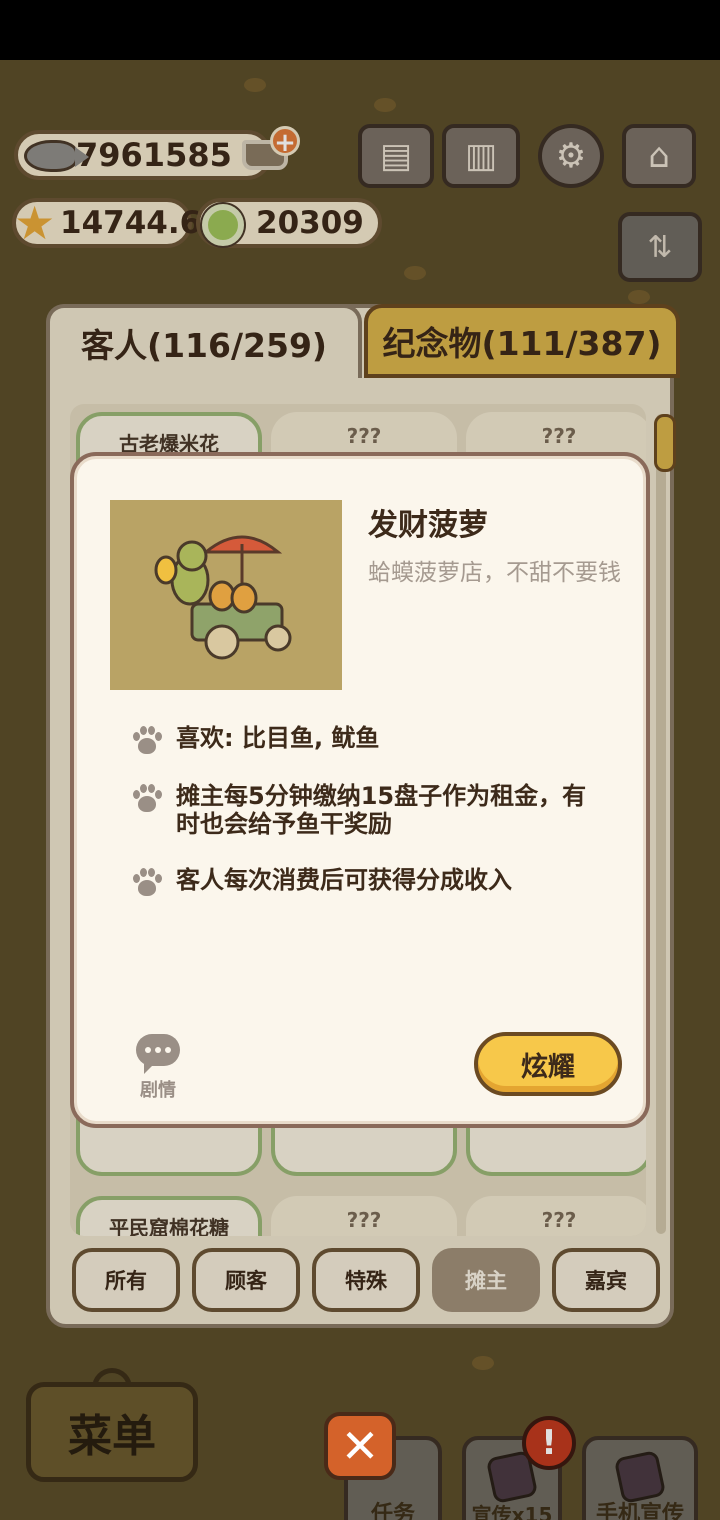 Image resolution: width=720 pixels, height=1520 pixels. Describe the element at coordinates (494, 573) in the screenshot. I see `guest-description: 蛤蟆菠萝店，不甜不要钱` at that location.